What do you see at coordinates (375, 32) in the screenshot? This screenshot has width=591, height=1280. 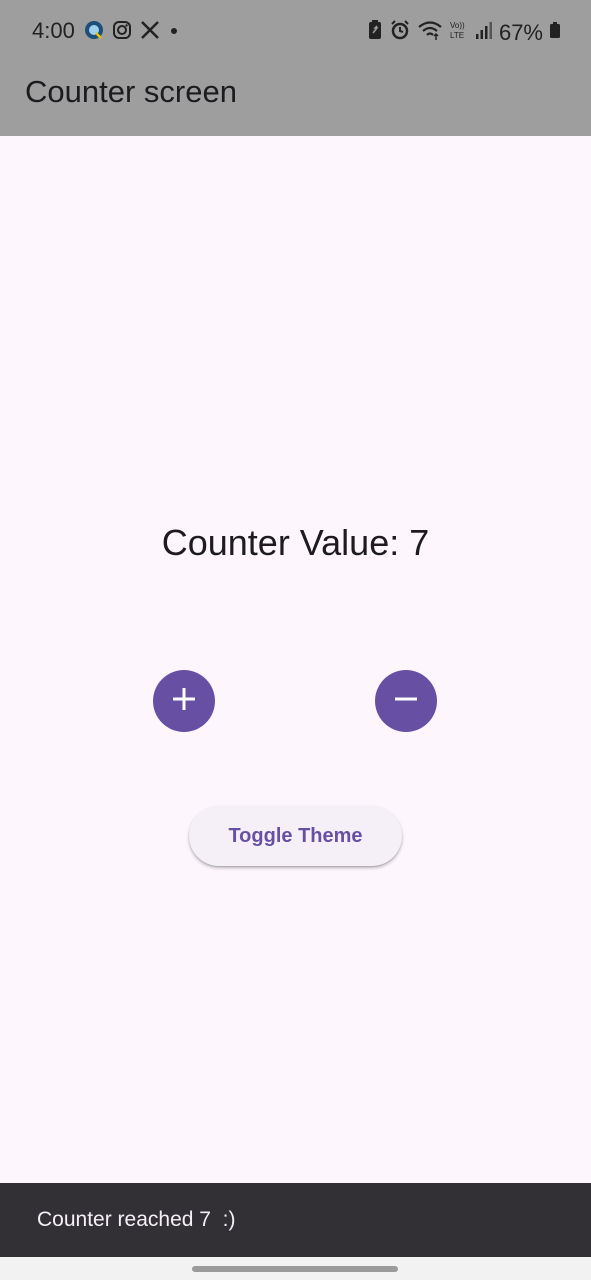 I see `battery-saver-icon` at bounding box center [375, 32].